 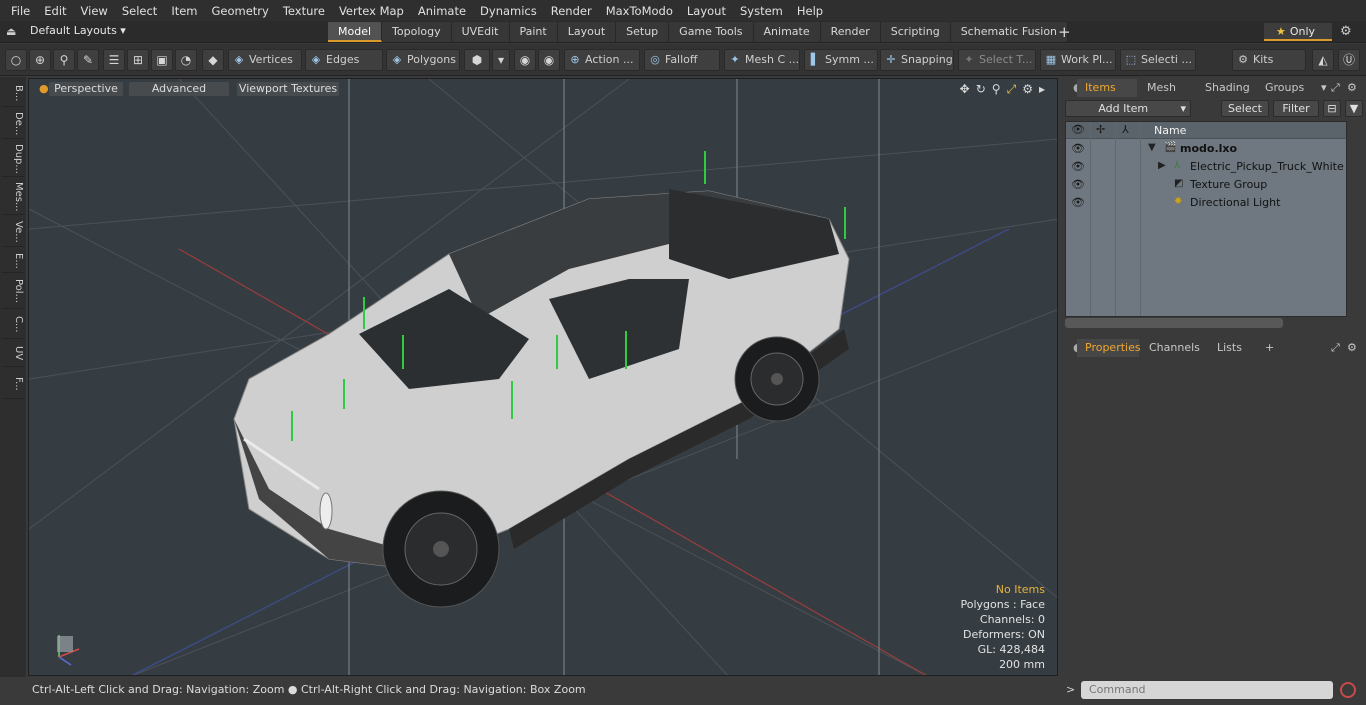 What do you see at coordinates (810, 11) in the screenshot?
I see `menu-help: Help` at bounding box center [810, 11].